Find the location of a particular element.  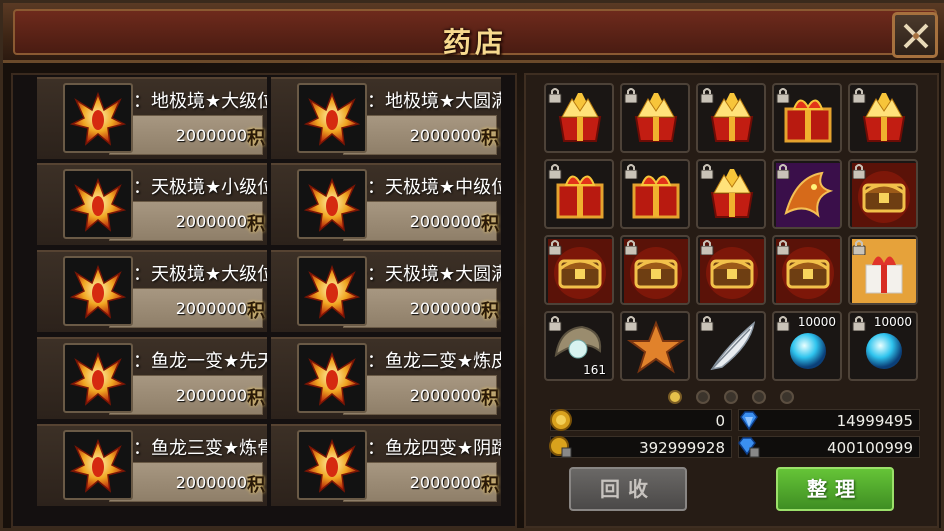

sort-button: 整理 is located at coordinates (835, 489).